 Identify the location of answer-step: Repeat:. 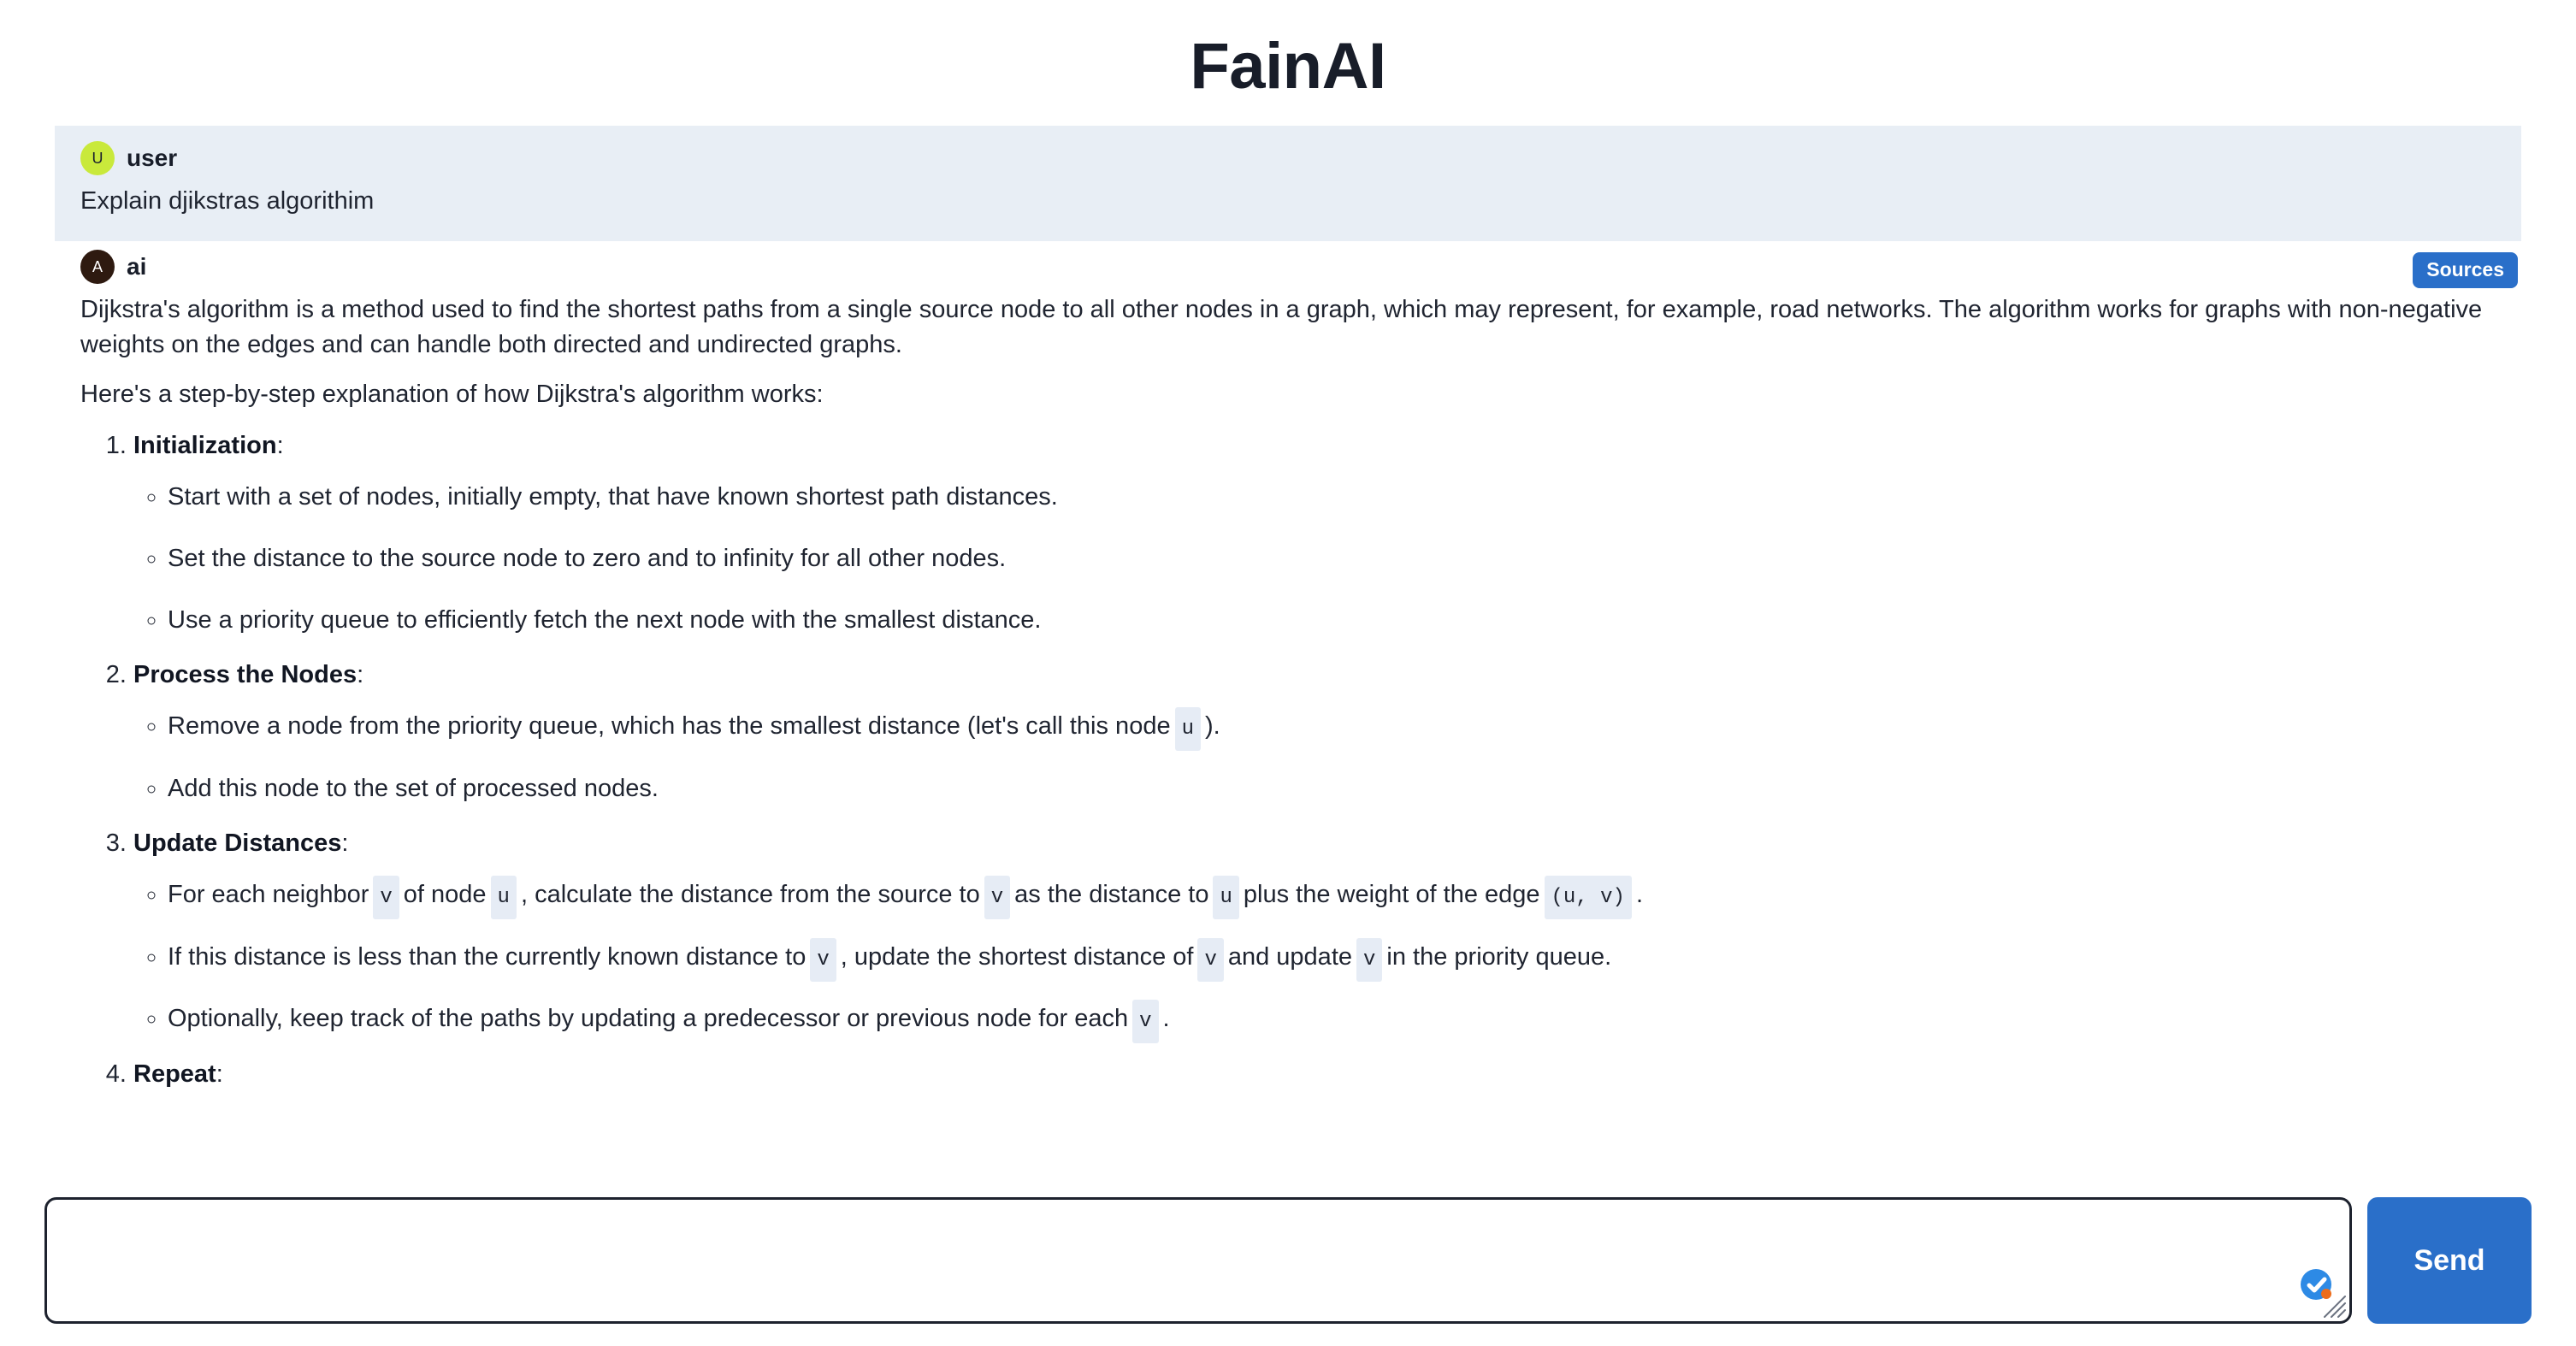
(1314, 1074).